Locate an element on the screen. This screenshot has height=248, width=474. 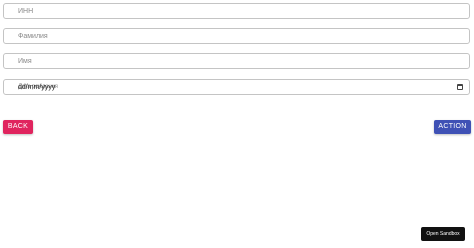
surname-placeholder: Фамилия is located at coordinates (33, 36).